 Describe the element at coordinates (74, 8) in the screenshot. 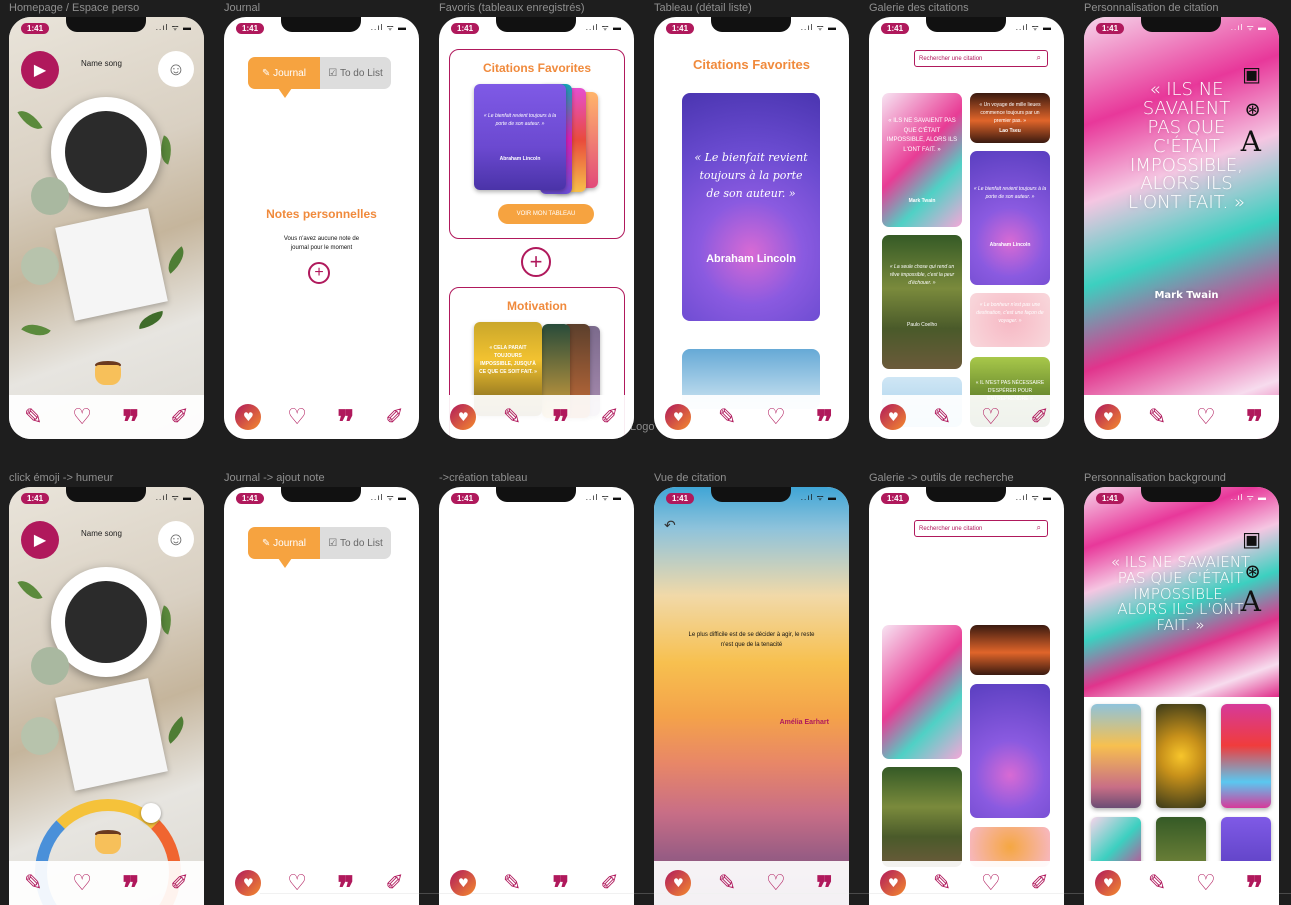

I see `frame-label-homepage: Homepage / Espace perso` at that location.